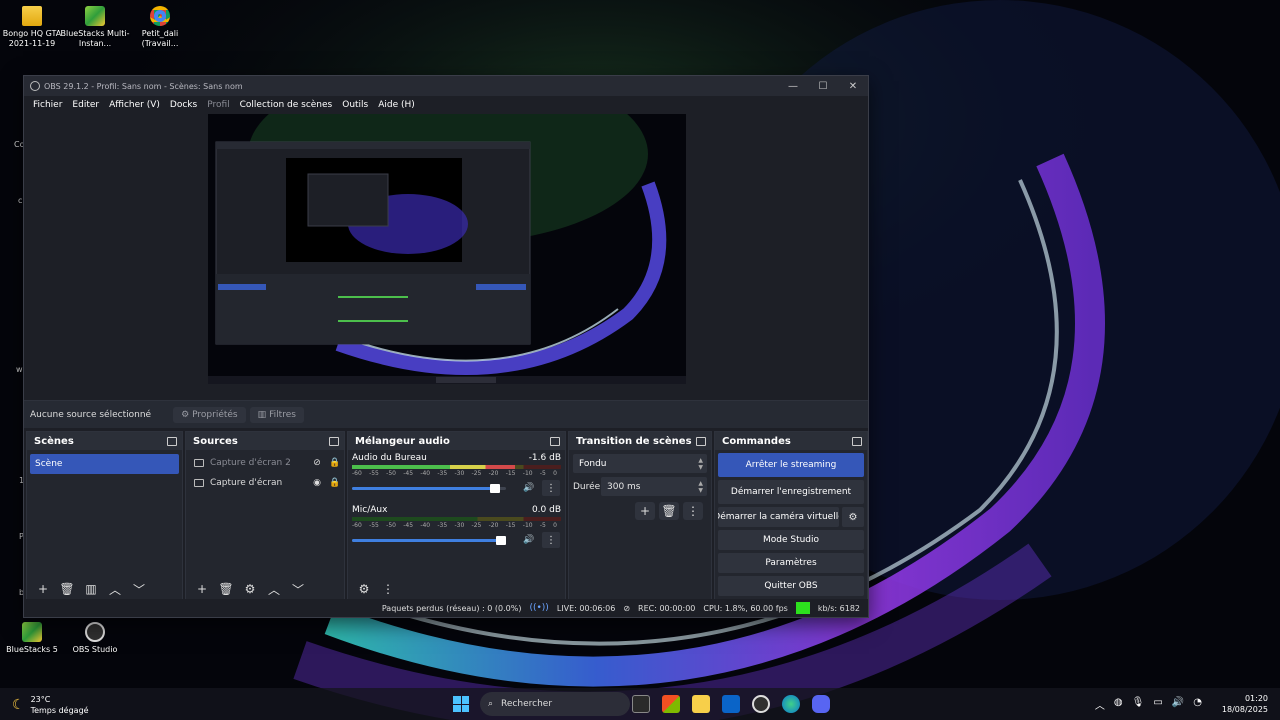 This screenshot has width=1280, height=720. Describe the element at coordinates (1197, 704) in the screenshot. I see `network-icon: ◔` at that location.